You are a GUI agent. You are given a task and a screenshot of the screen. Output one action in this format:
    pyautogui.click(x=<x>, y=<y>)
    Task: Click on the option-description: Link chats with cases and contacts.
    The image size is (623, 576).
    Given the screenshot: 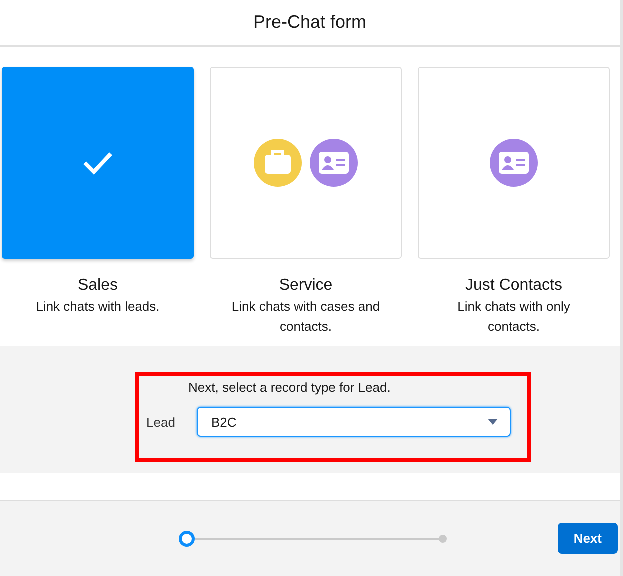 What is the action you would take?
    pyautogui.click(x=306, y=317)
    